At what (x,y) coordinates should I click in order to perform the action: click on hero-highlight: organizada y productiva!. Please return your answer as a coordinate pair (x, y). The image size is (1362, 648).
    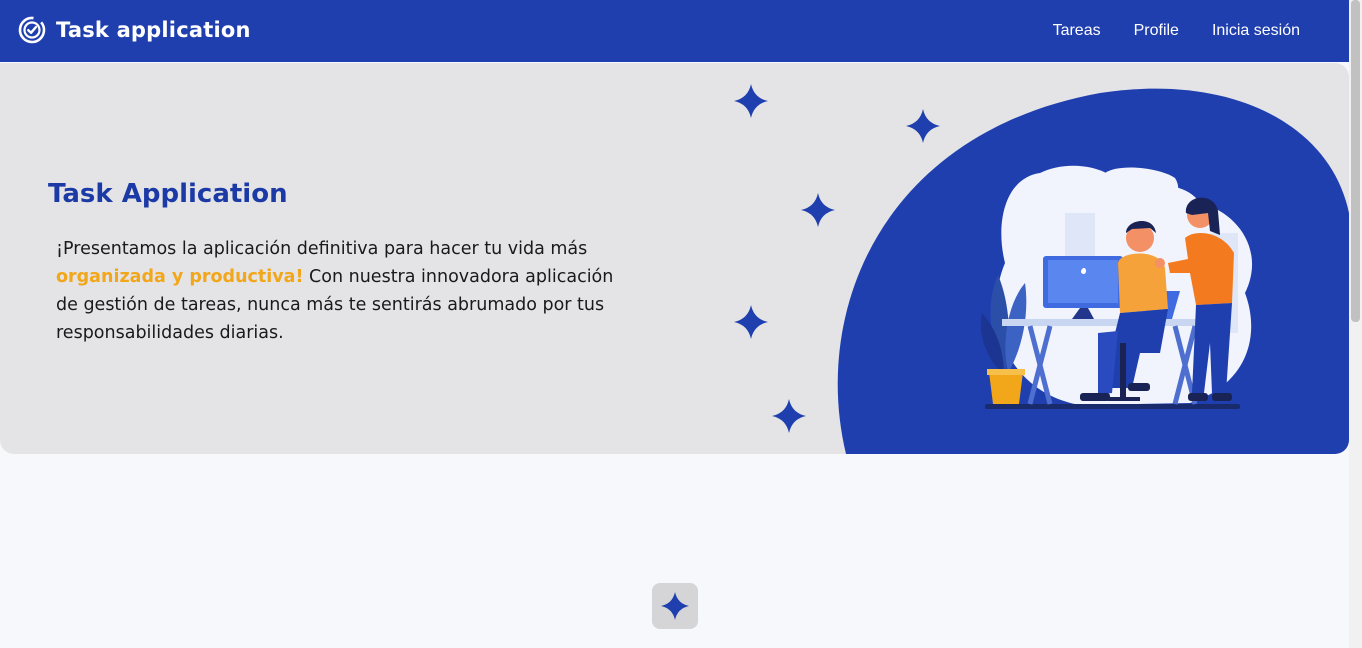
    Looking at the image, I should click on (180, 277).